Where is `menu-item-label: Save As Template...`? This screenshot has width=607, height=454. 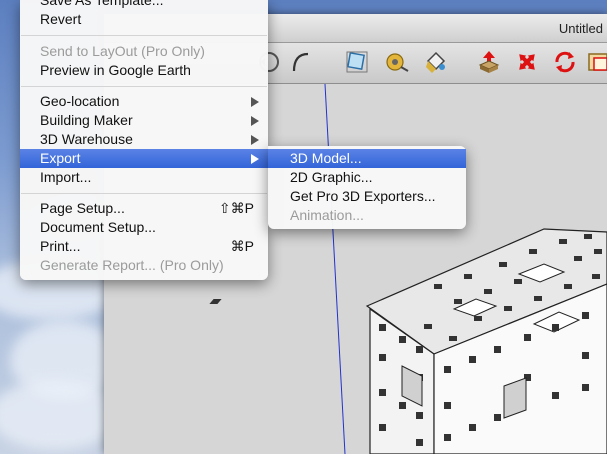
menu-item-label: Save As Template... is located at coordinates (102, 4).